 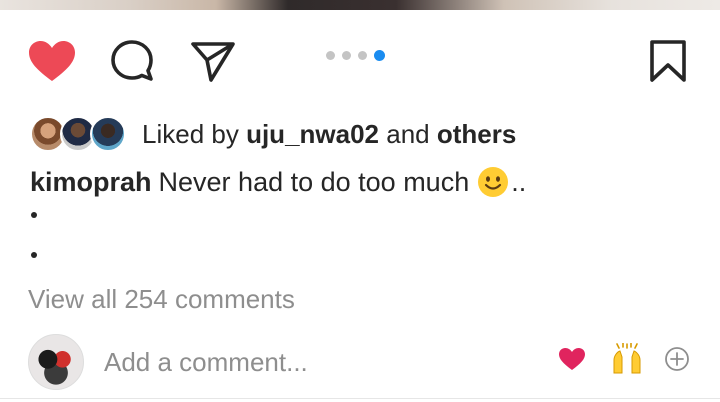 What do you see at coordinates (80, 134) in the screenshot?
I see `liker-avatars` at bounding box center [80, 134].